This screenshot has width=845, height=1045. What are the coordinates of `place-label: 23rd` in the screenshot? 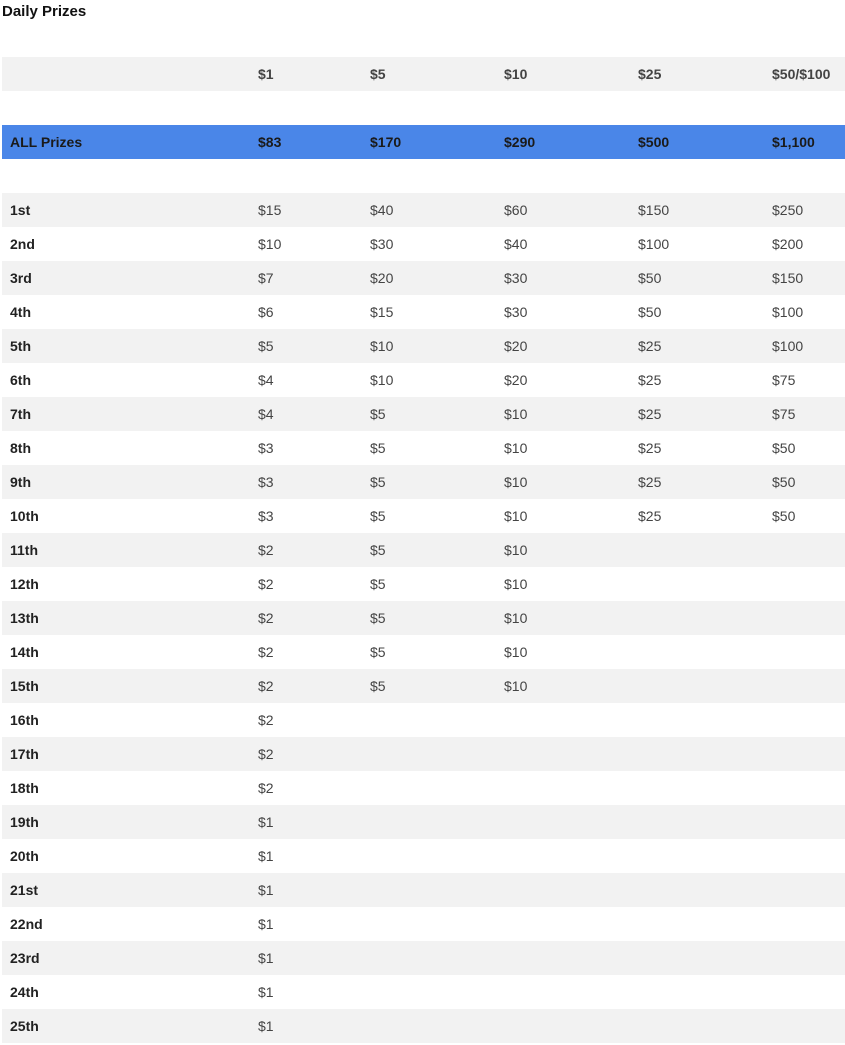 It's located at (25, 958).